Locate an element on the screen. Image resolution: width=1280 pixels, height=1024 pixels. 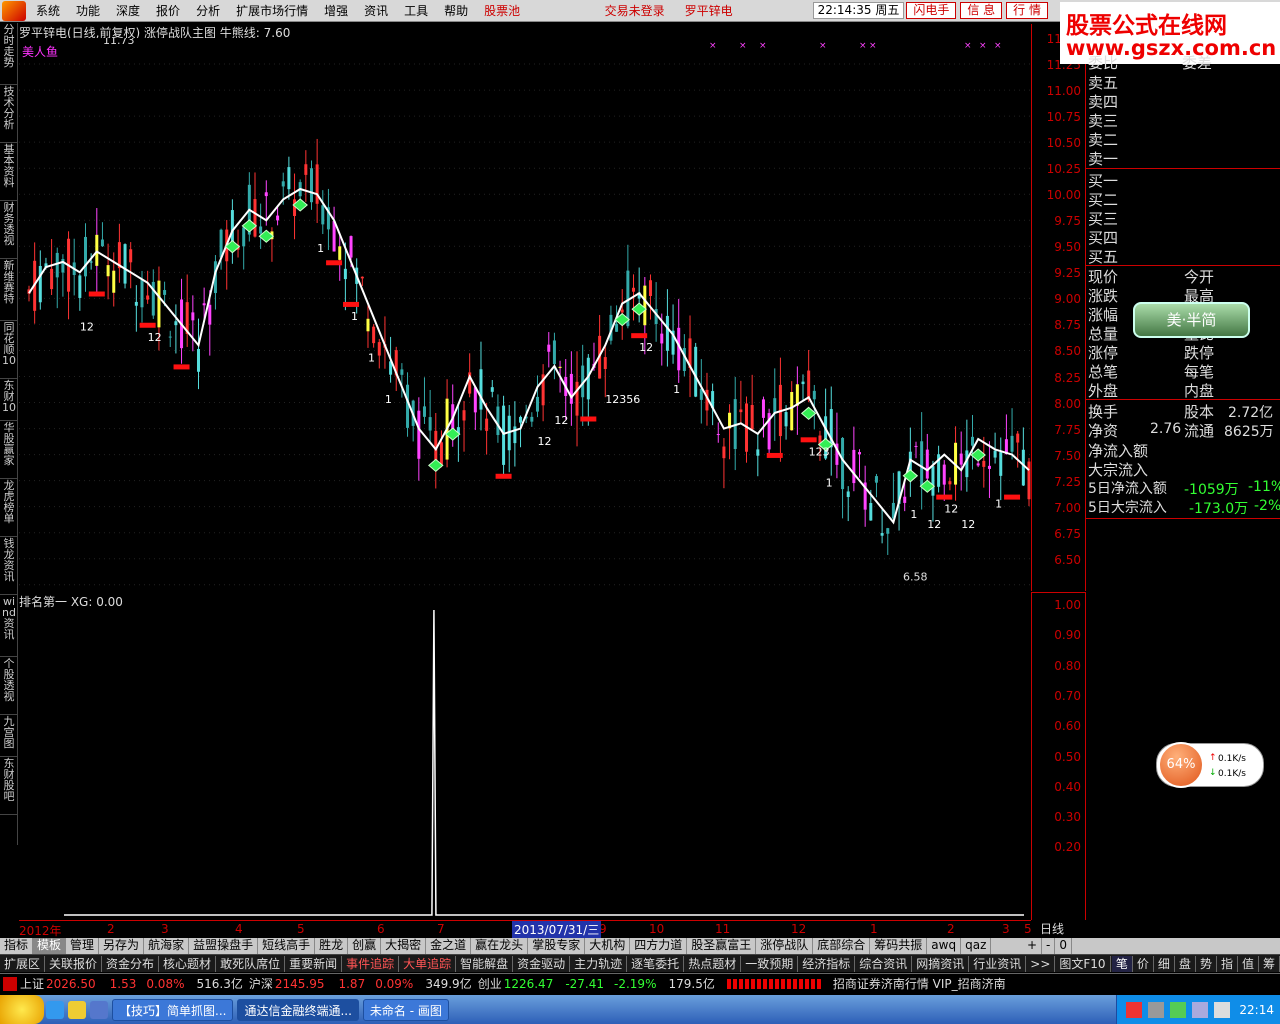
menu-ext-market: 扩展市场行情 is located at coordinates (272, 10).